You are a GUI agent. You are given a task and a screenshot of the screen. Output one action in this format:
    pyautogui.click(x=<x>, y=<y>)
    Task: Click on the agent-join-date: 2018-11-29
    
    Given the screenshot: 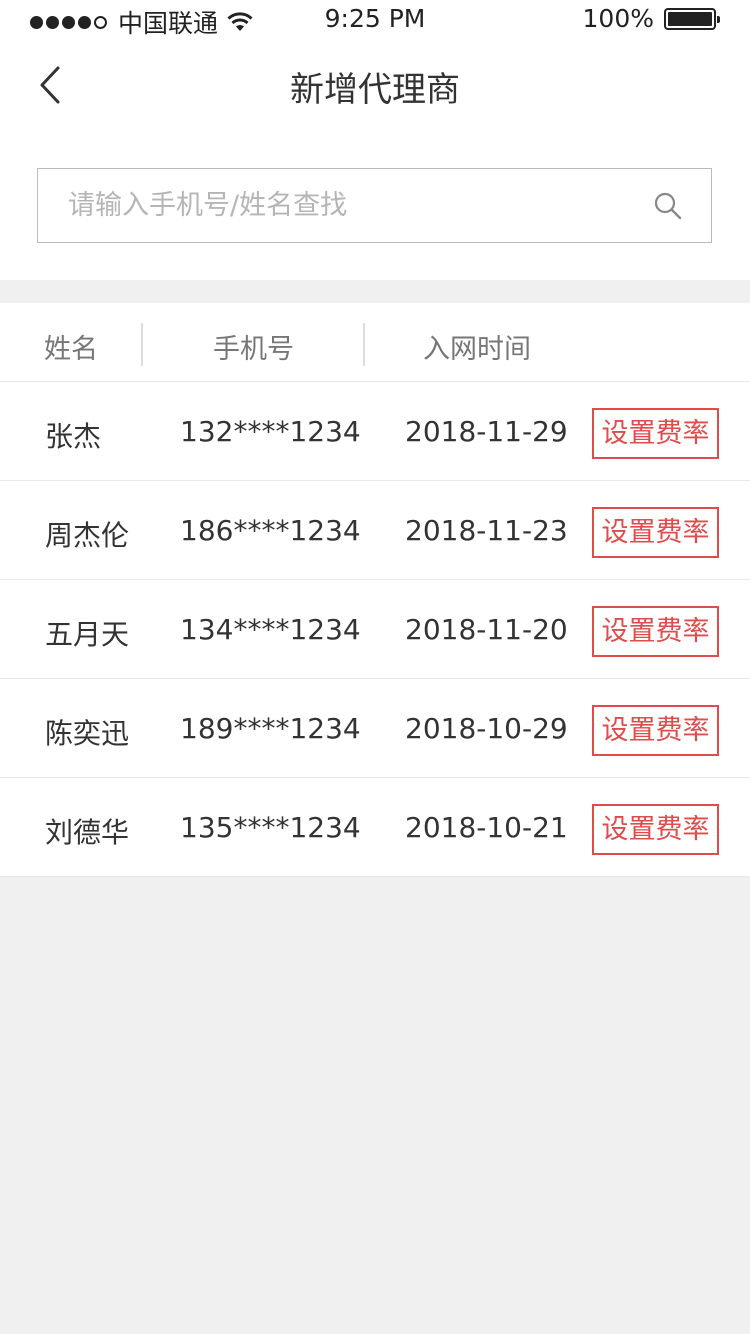 What is the action you would take?
    pyautogui.click(x=486, y=431)
    